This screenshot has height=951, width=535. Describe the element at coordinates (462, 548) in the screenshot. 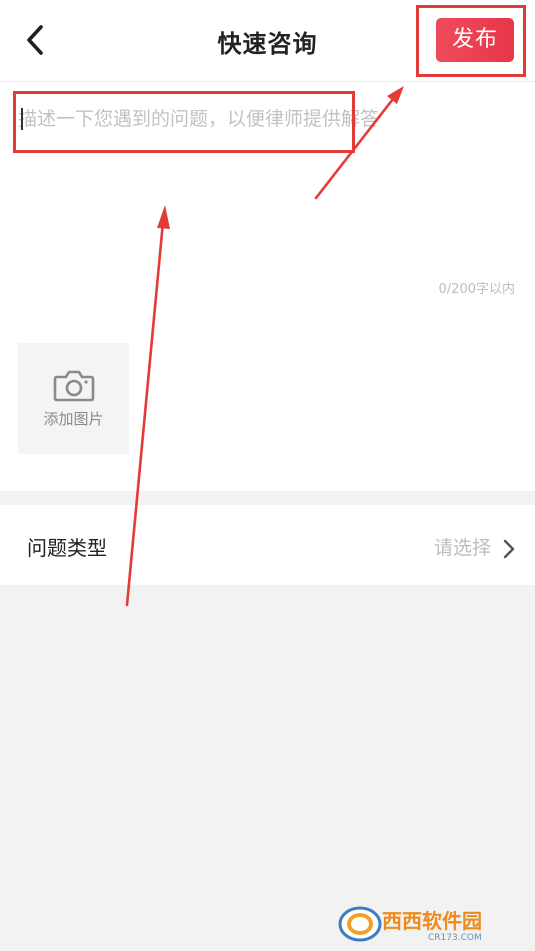

I see `question-type-value: 请选择` at that location.